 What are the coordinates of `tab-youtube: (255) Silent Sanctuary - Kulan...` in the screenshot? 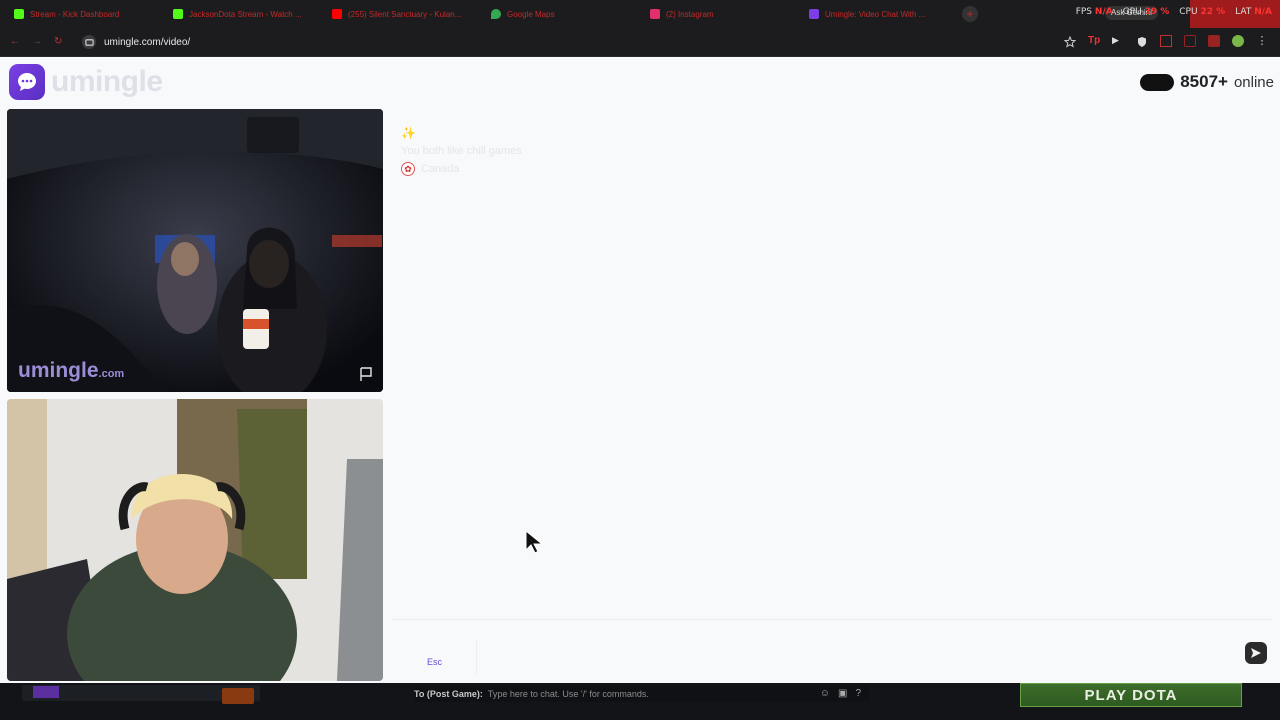 It's located at (396, 14).